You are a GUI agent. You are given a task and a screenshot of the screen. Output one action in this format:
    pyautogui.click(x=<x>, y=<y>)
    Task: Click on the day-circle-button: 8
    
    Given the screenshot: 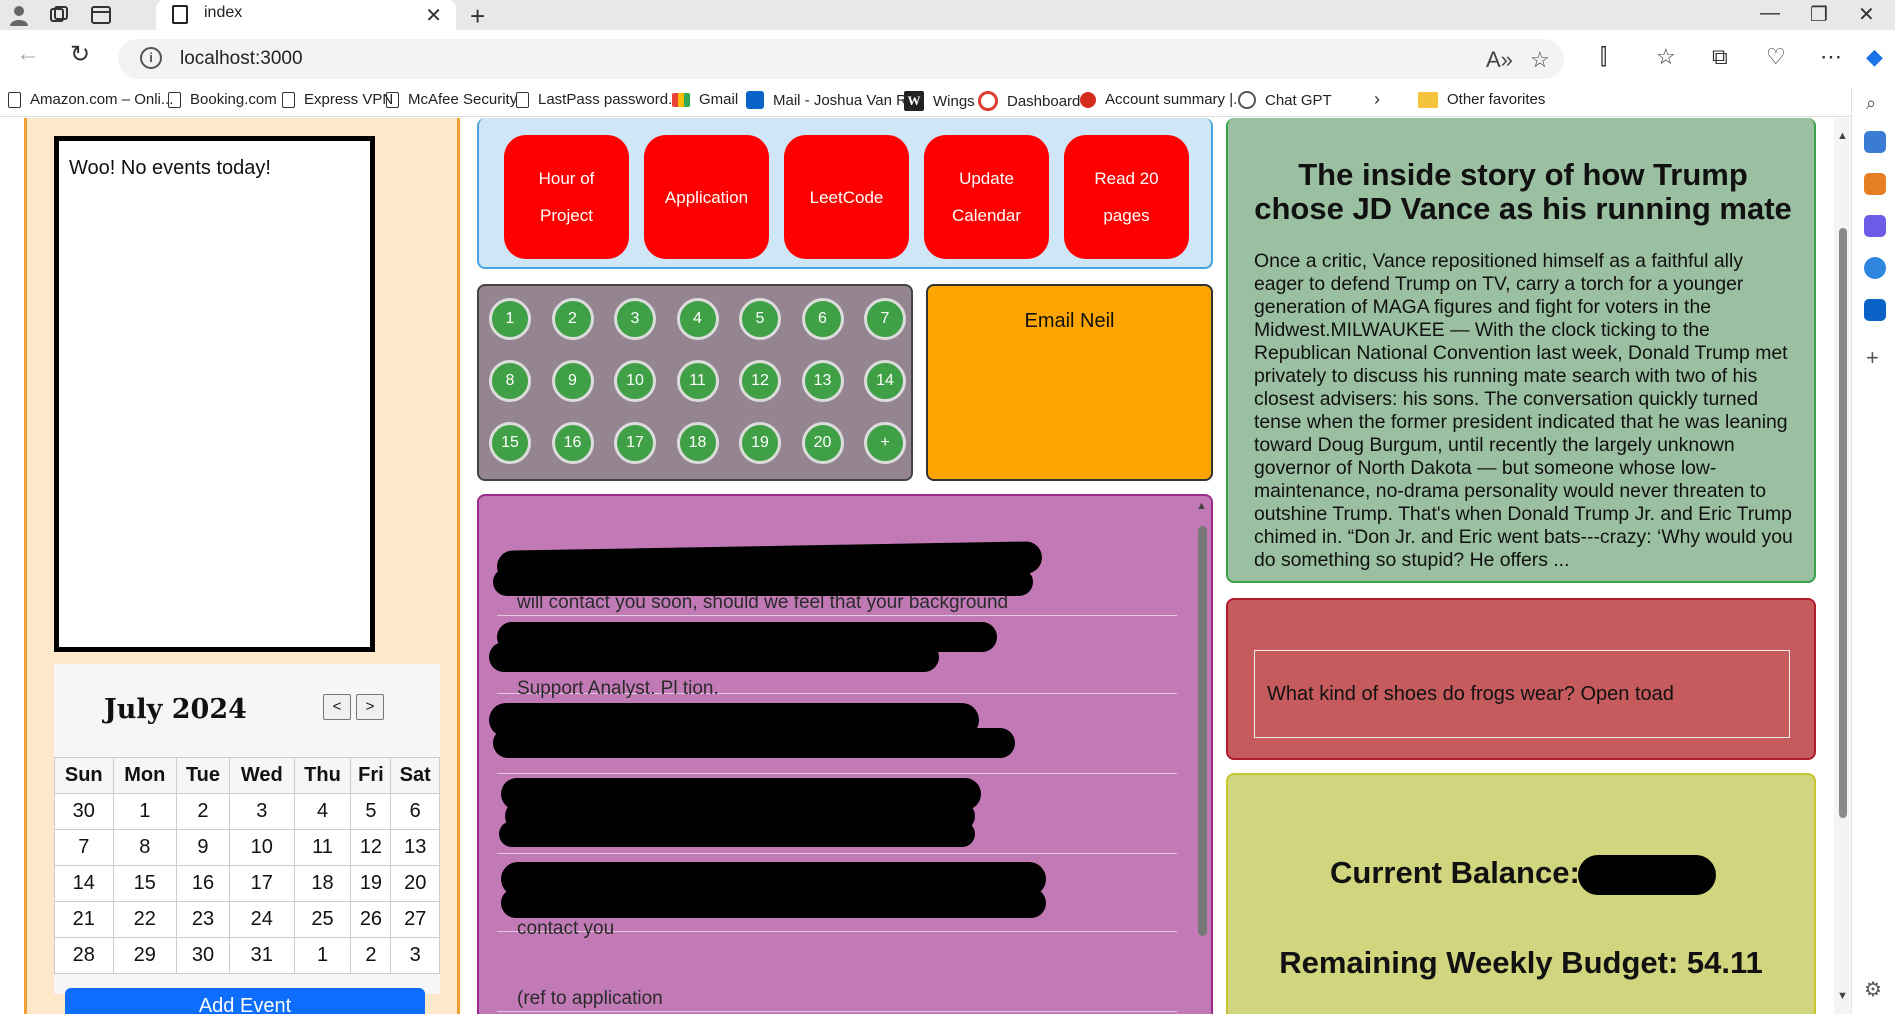 What is the action you would take?
    pyautogui.click(x=510, y=381)
    